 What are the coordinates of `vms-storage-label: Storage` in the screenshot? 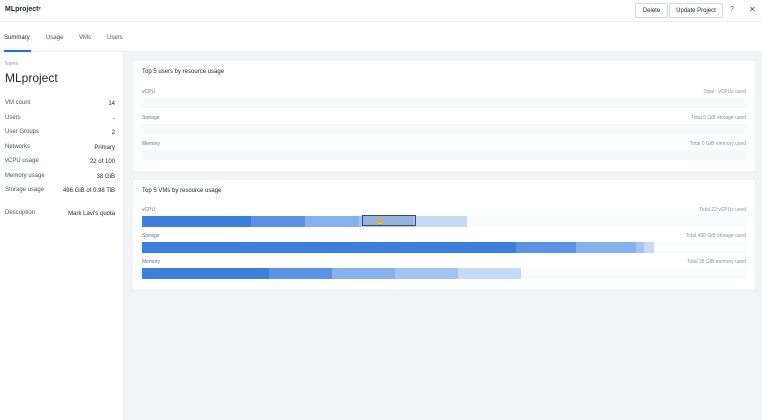 It's located at (151, 236).